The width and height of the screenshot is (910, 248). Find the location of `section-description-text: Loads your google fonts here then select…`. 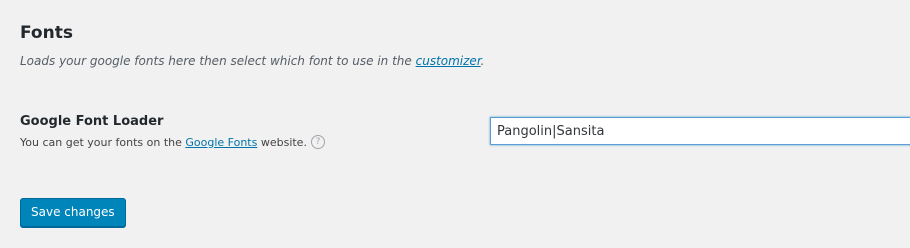

section-description-text: Loads your google fonts here then select… is located at coordinates (218, 61).